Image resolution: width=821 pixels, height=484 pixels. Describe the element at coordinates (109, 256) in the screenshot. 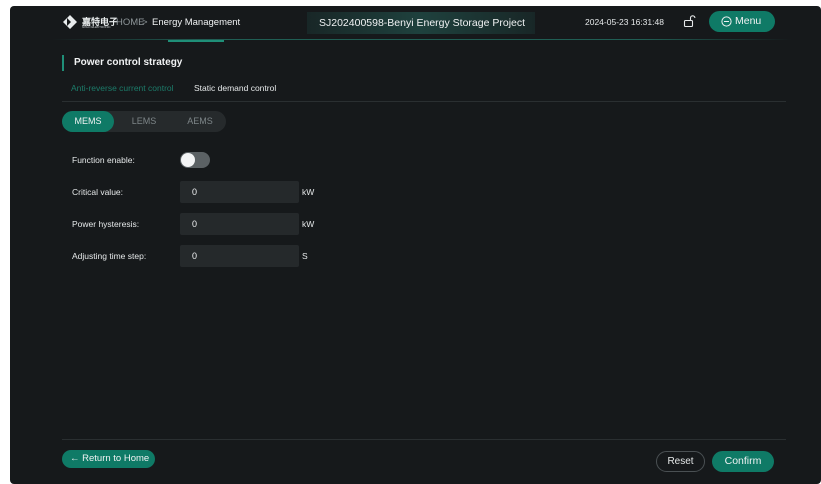

I see `adjusting-time-step-label: Adjusting time step:` at that location.